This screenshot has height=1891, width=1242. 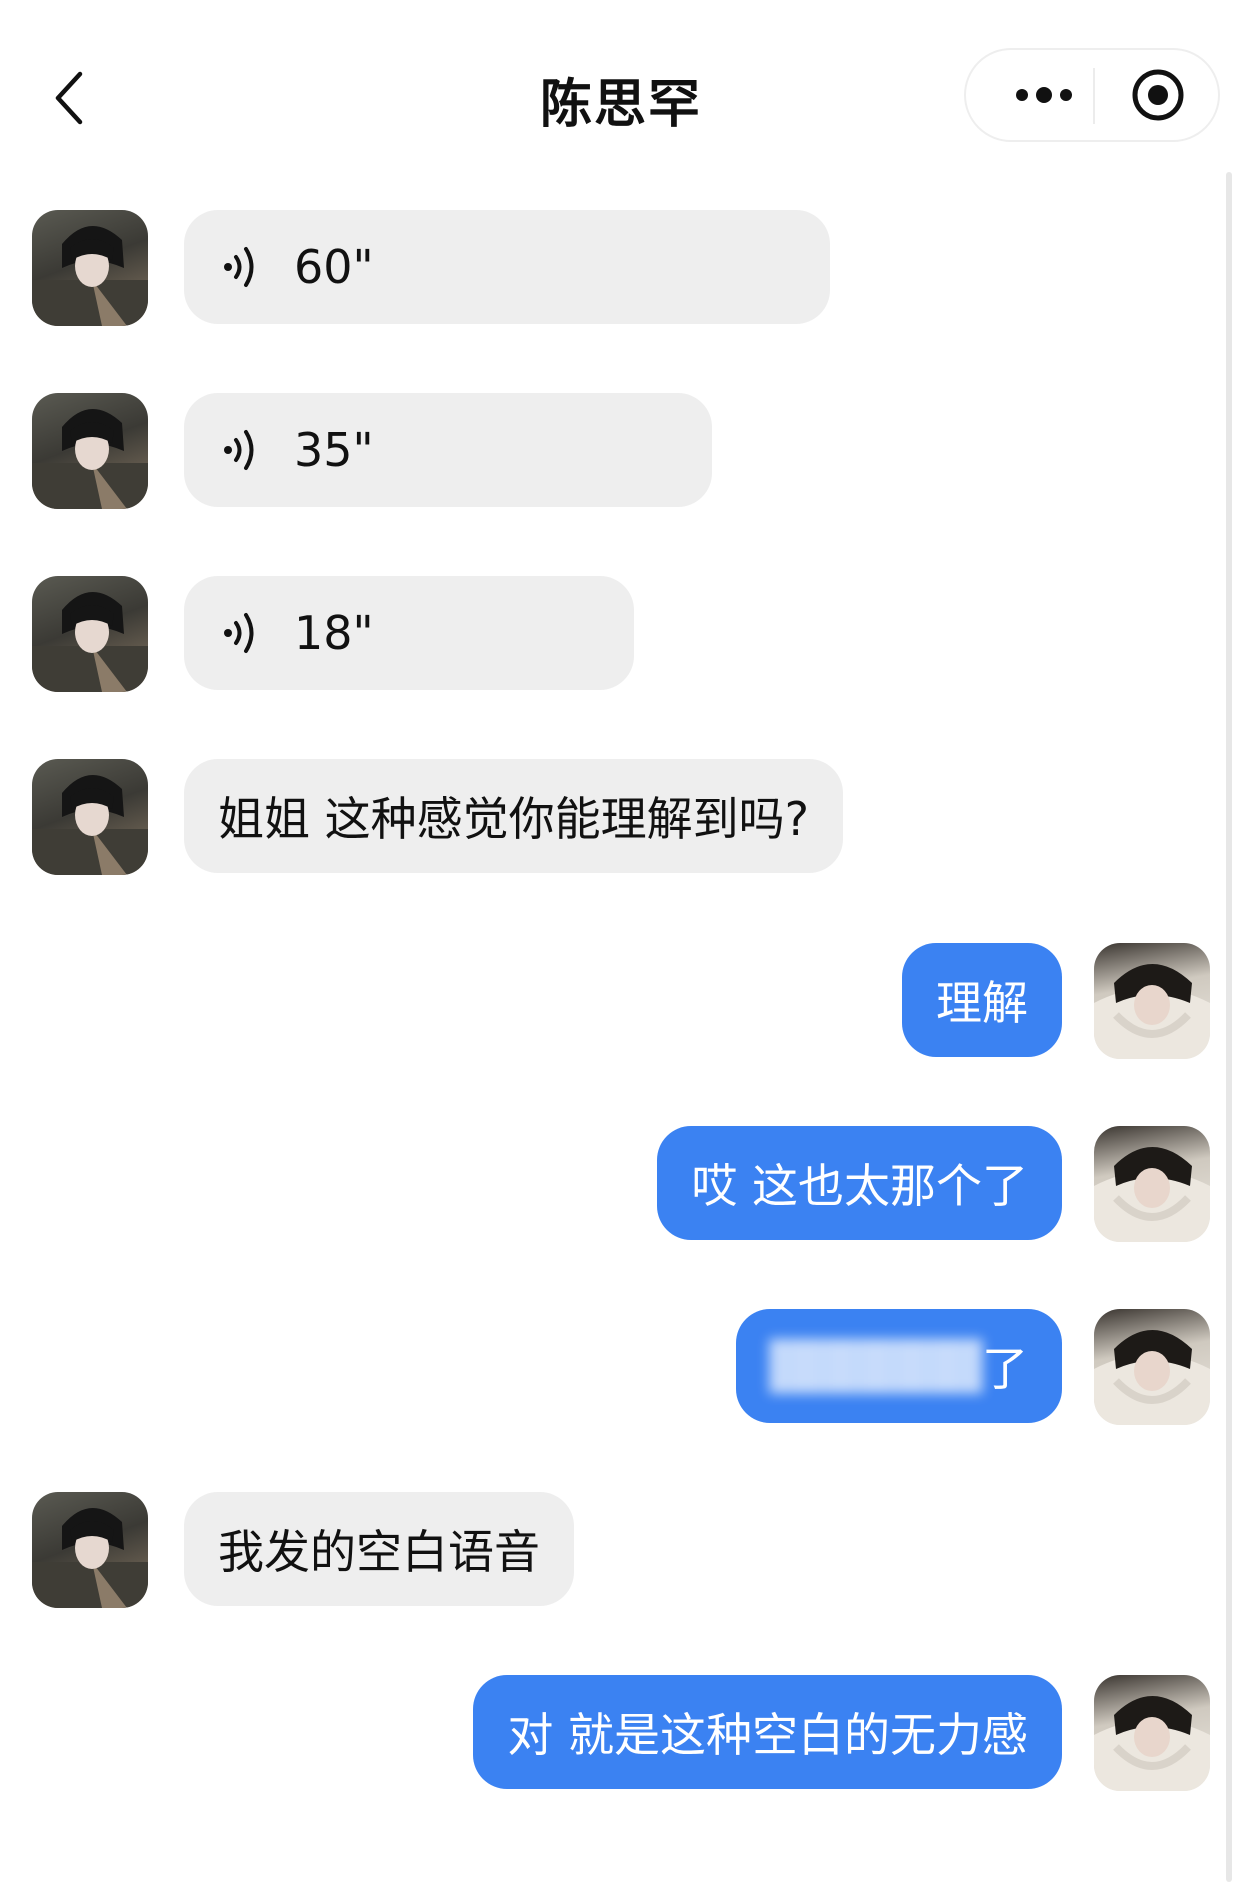 I want to click on more-dots-icon, so click(x=1044, y=95).